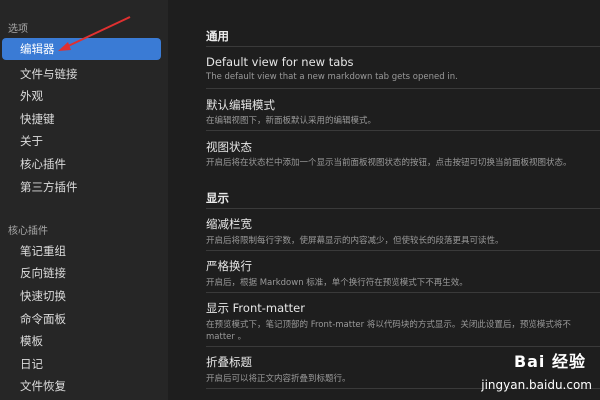 The height and width of the screenshot is (400, 600). What do you see at coordinates (81, 49) in the screenshot?
I see `sidebar-item-editor: 编辑器` at bounding box center [81, 49].